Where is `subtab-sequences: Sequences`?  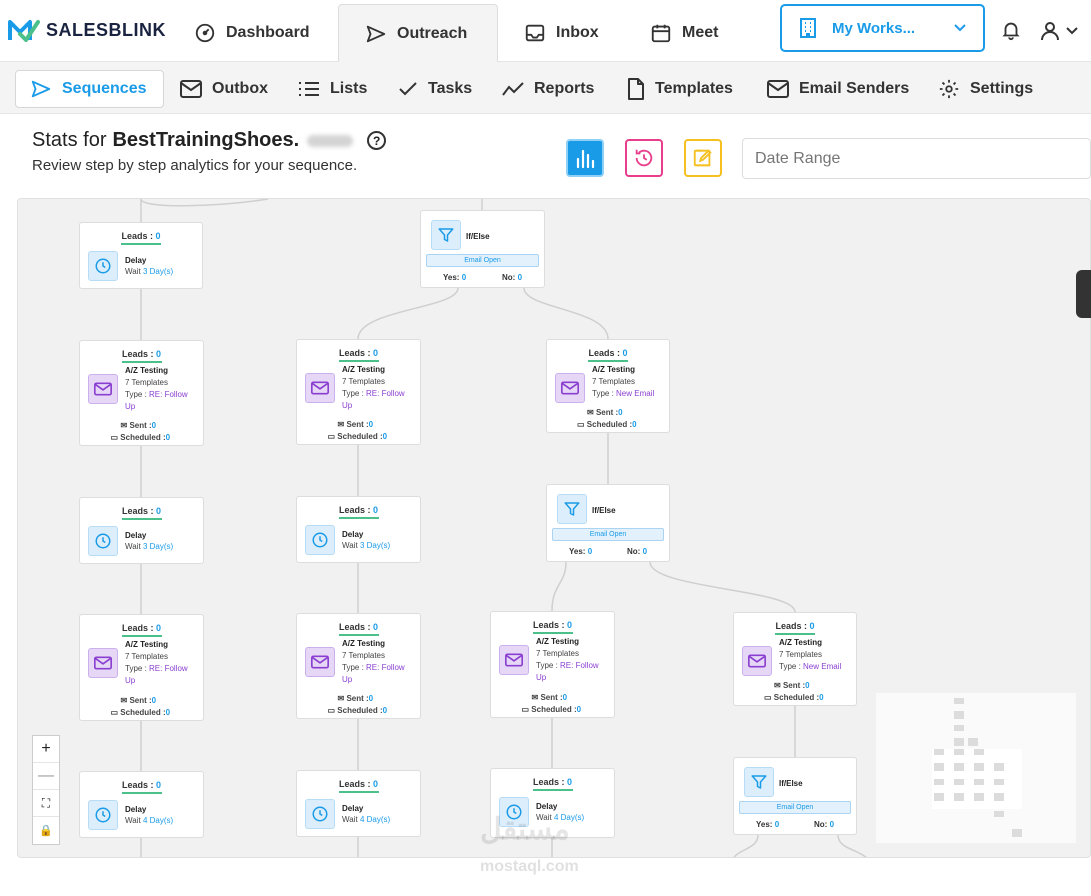
subtab-sequences: Sequences is located at coordinates (89, 89).